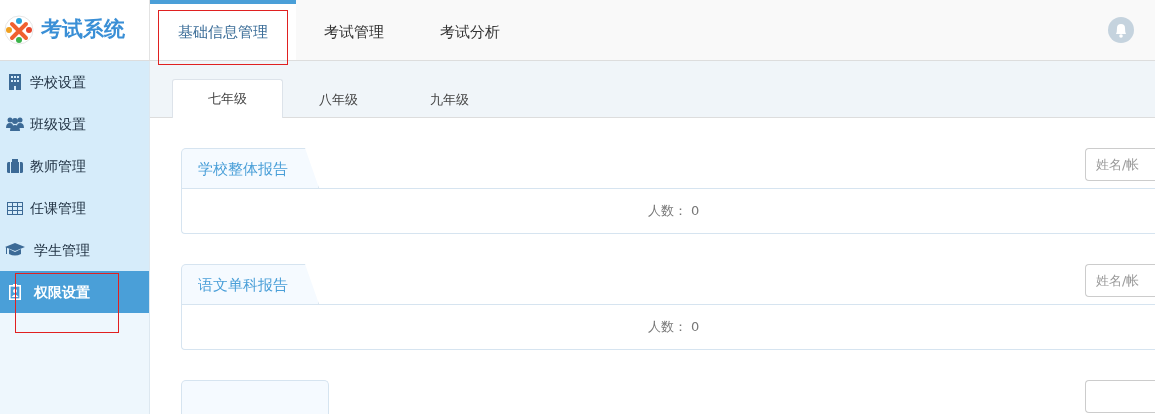 This screenshot has width=1155, height=414. What do you see at coordinates (74, 250) in the screenshot?
I see `sidebar-item: 学生管理` at bounding box center [74, 250].